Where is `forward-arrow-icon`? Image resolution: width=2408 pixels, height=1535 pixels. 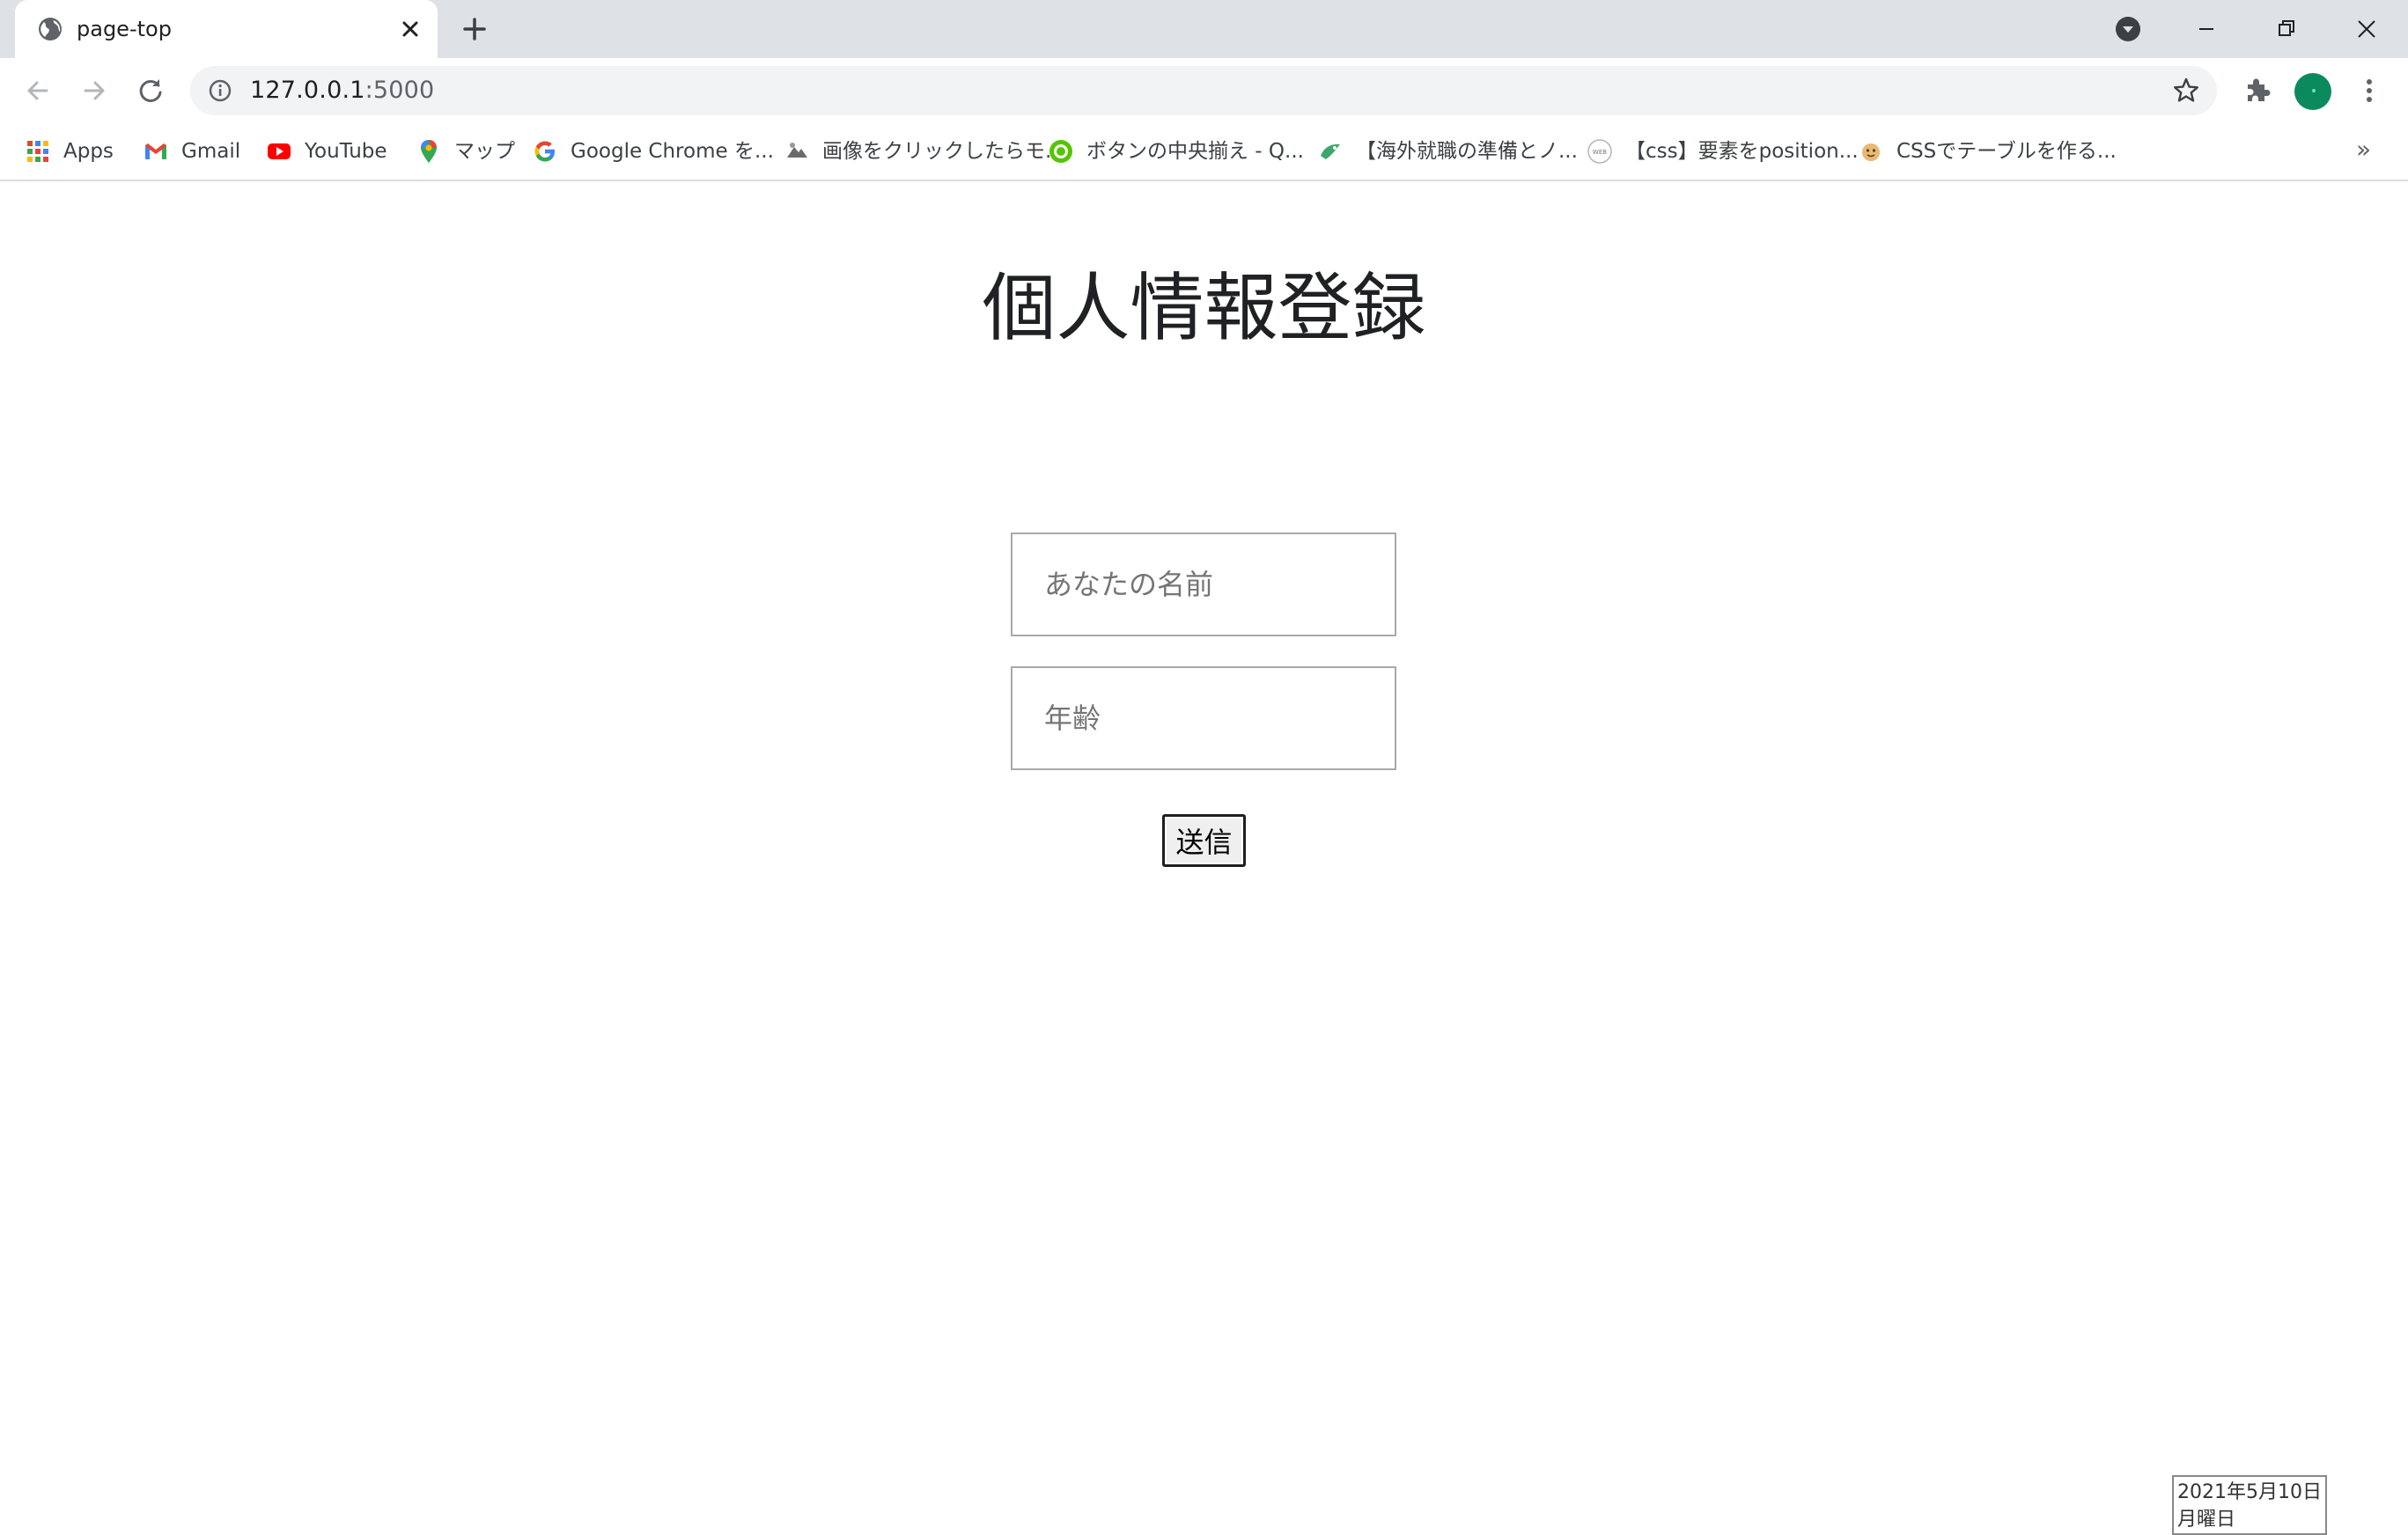
forward-arrow-icon is located at coordinates (94, 90).